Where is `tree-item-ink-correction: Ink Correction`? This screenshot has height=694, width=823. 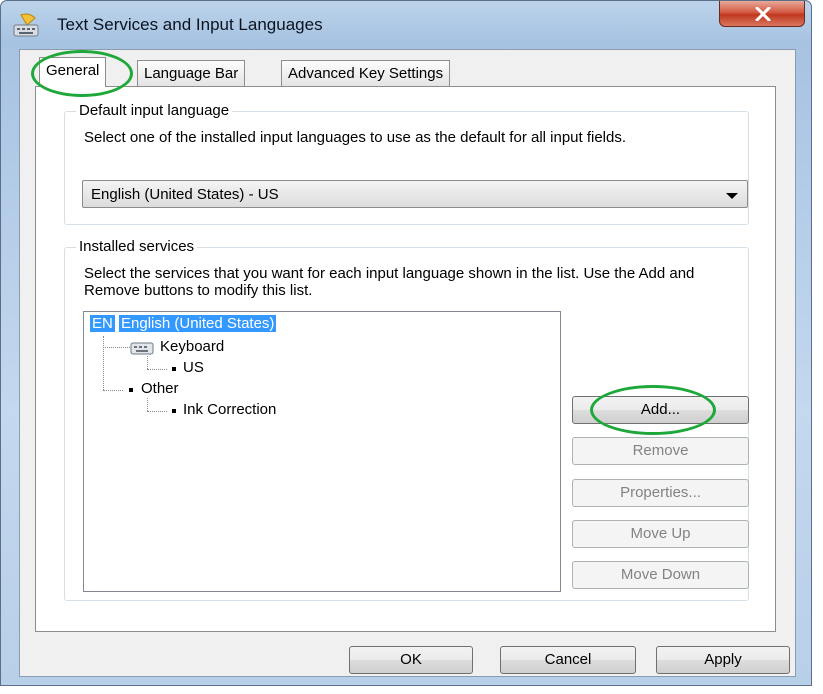
tree-item-ink-correction: Ink Correction is located at coordinates (229, 409).